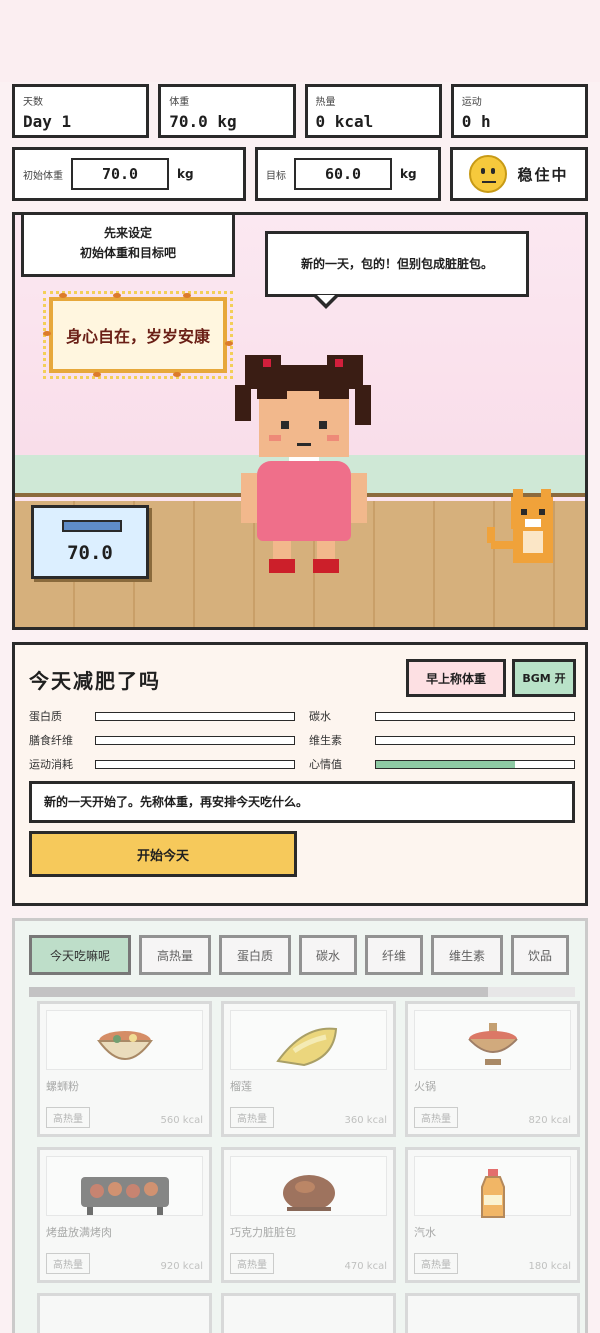  What do you see at coordinates (241, 1086) in the screenshot?
I see `food-name: 榴莲` at bounding box center [241, 1086].